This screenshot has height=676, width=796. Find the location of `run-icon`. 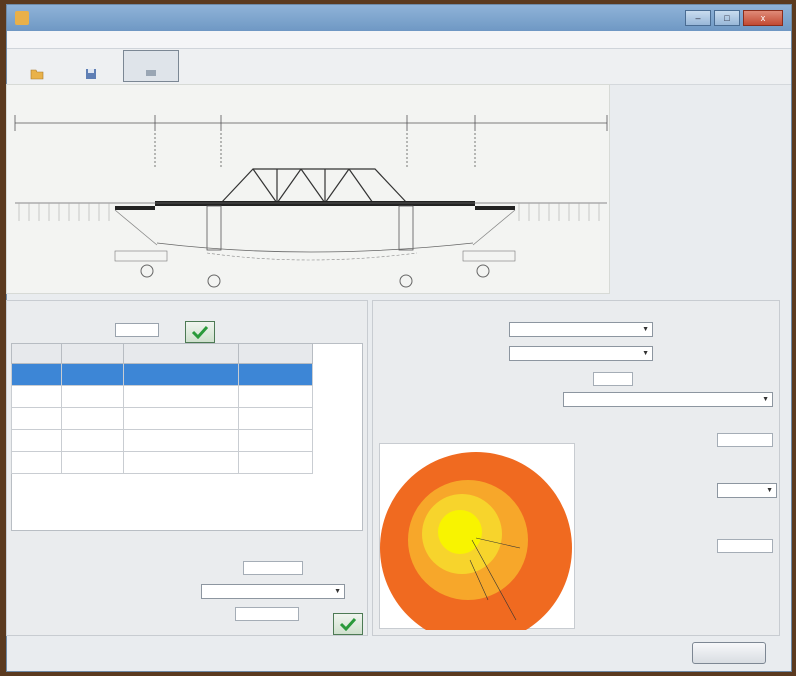

run-icon is located at coordinates (151, 73).